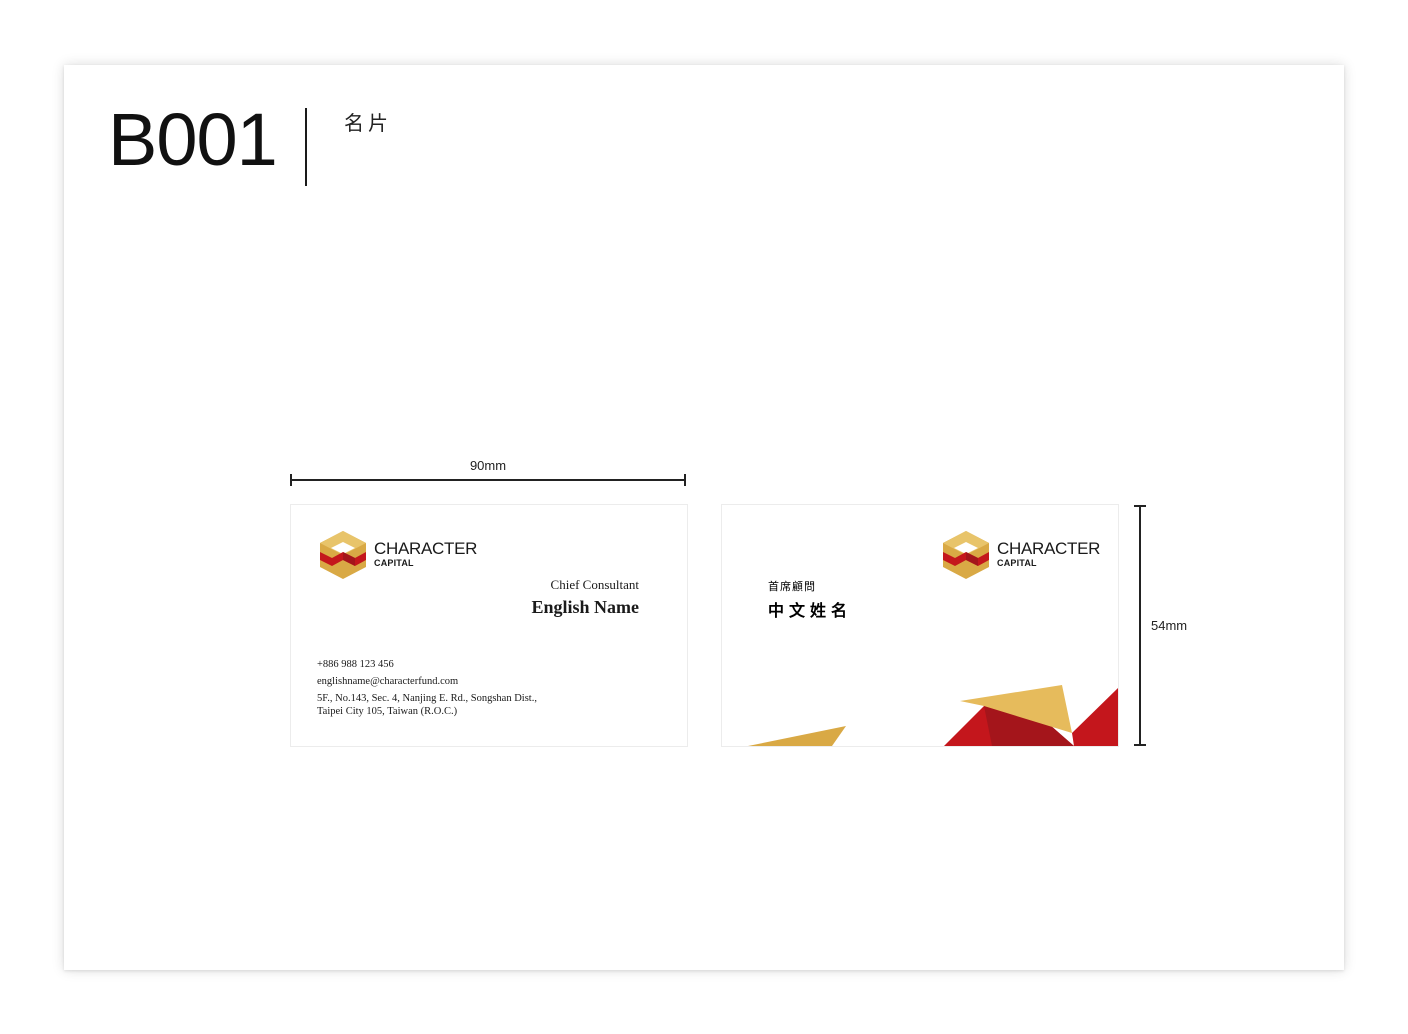 The height and width of the screenshot is (1034, 1408). I want to click on spec-subtitle: 名片, so click(368, 123).